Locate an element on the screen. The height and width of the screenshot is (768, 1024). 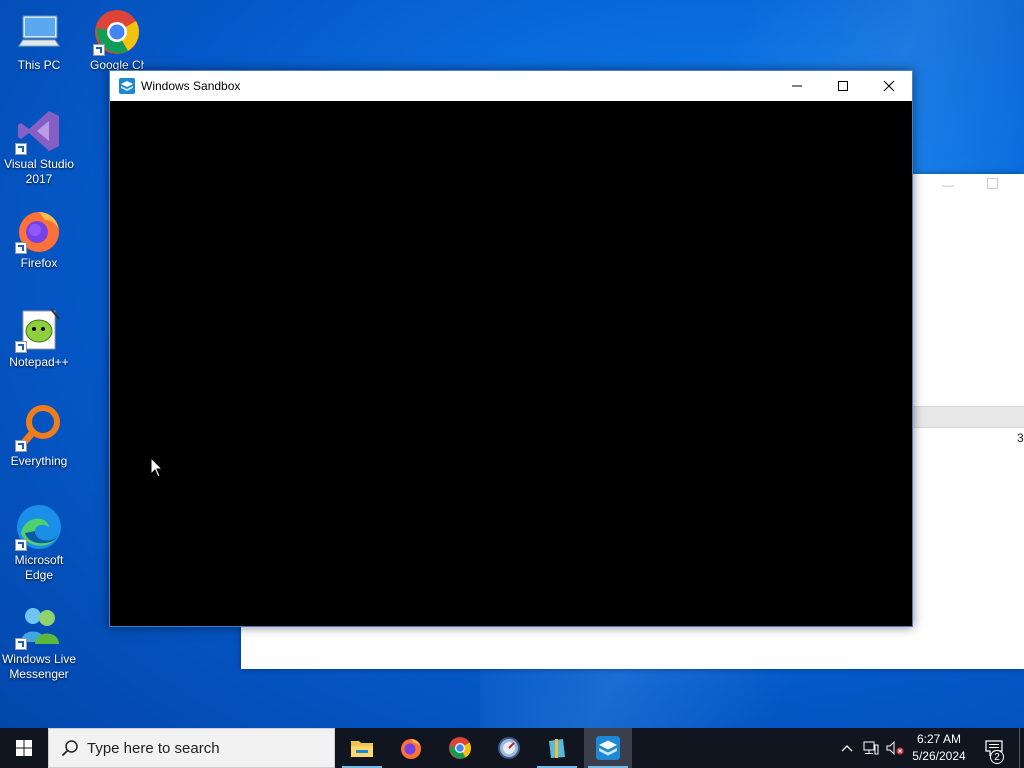
taskbar-search-box: Type here to search is located at coordinates (191, 748).